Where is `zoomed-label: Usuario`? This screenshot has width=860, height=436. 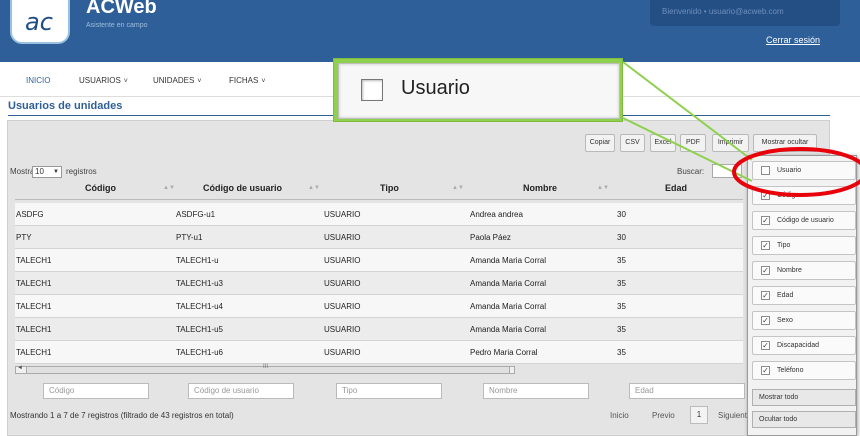
zoomed-label: Usuario is located at coordinates (435, 88).